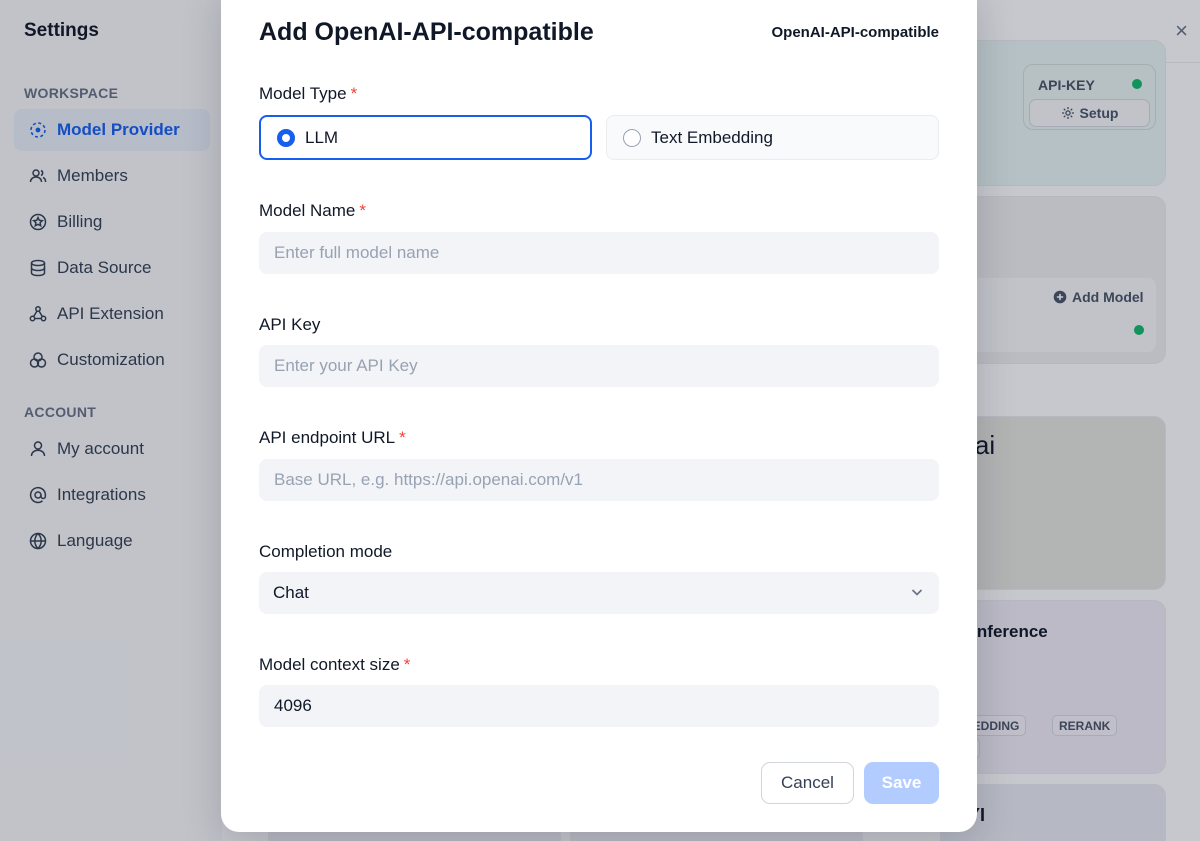  I want to click on save-button: Save, so click(901, 783).